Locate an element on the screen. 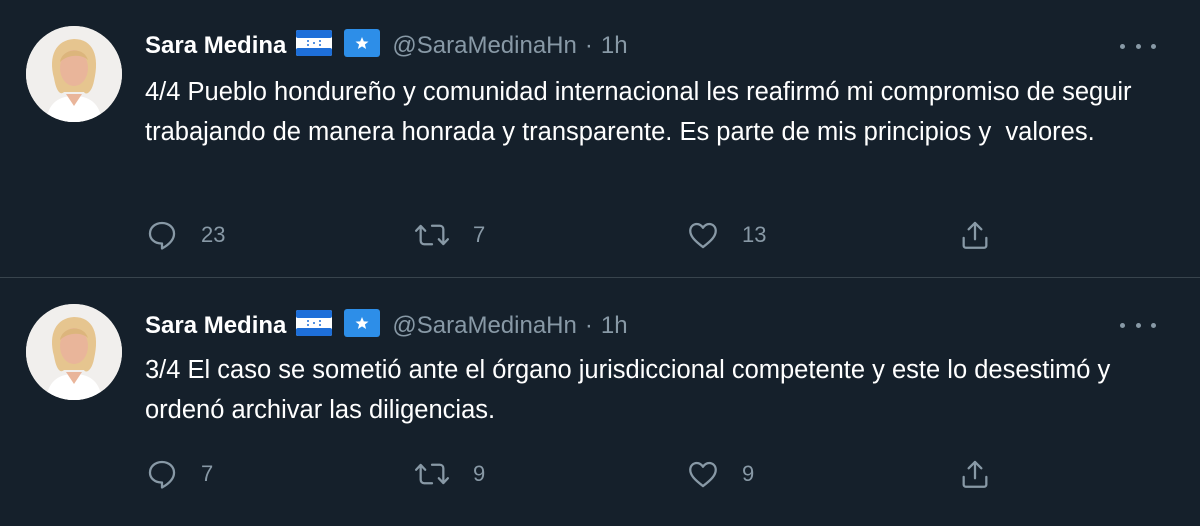 This screenshot has width=1200, height=526. like-count: 13 is located at coordinates (754, 234).